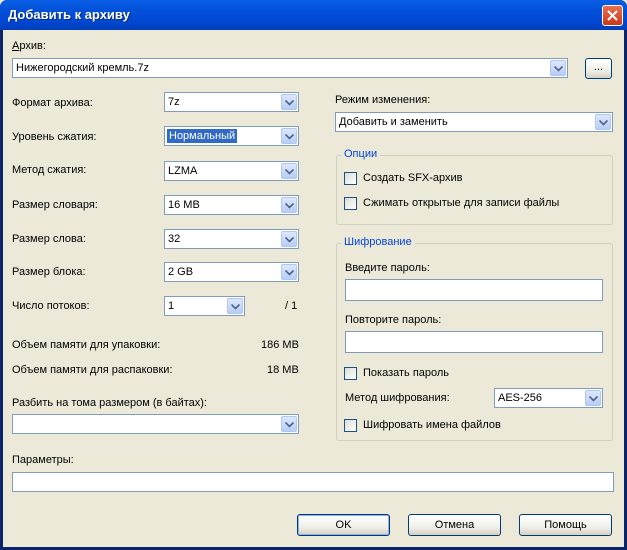  I want to click on mode-value: Добавить и заменить, so click(393, 122).